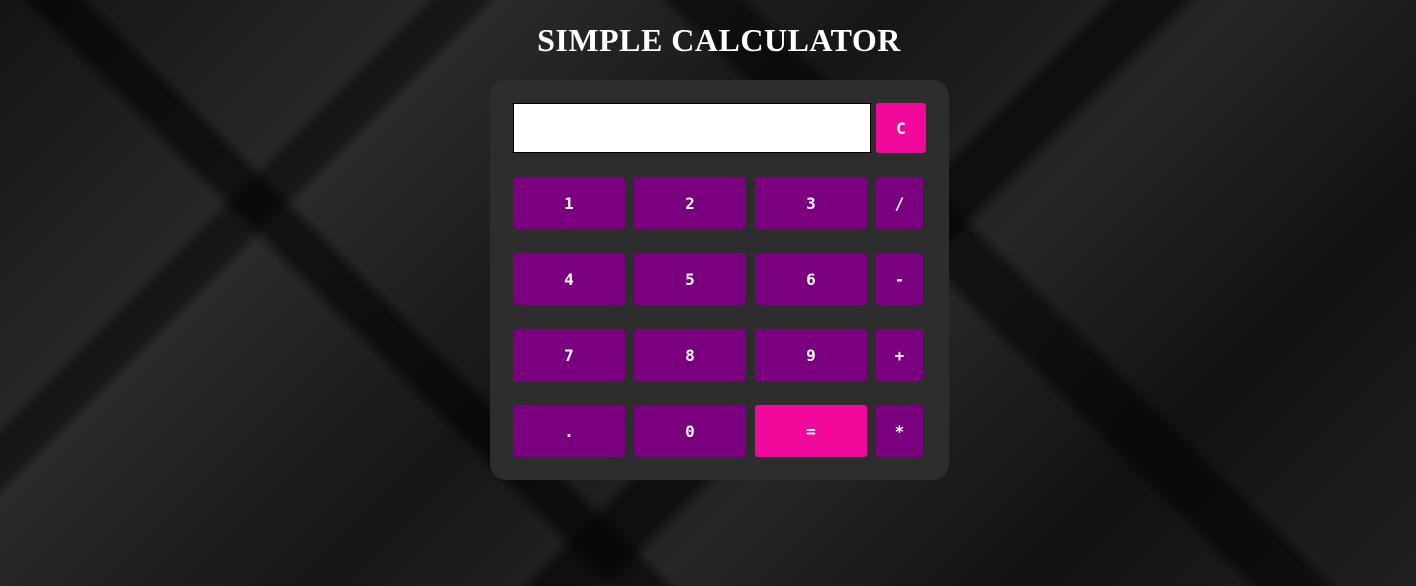 Image resolution: width=1416 pixels, height=586 pixels. Describe the element at coordinates (719, 40) in the screenshot. I see `page-title: SIMPLE CALCULATOR` at that location.